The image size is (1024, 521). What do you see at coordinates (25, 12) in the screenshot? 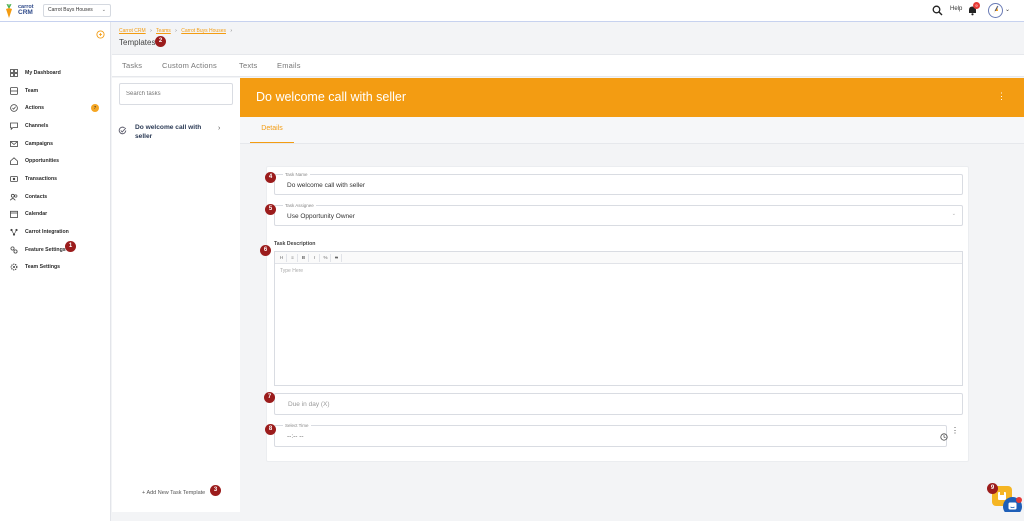
I see `brand-line2: CRM` at bounding box center [25, 12].